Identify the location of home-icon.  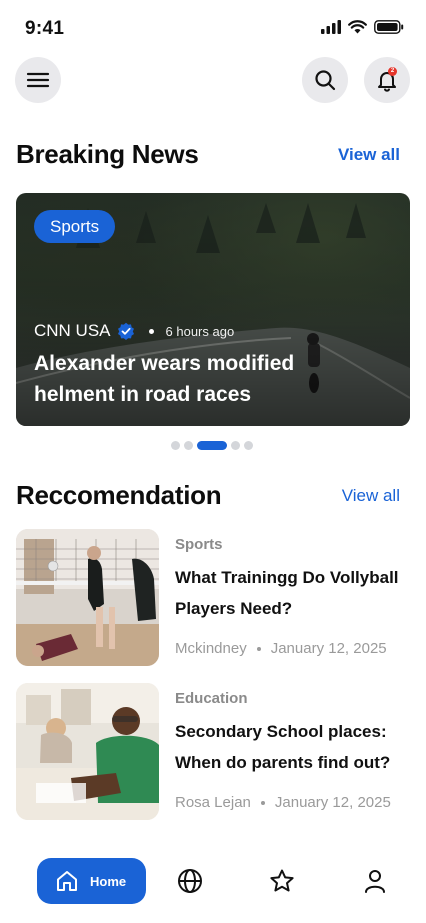
(67, 881).